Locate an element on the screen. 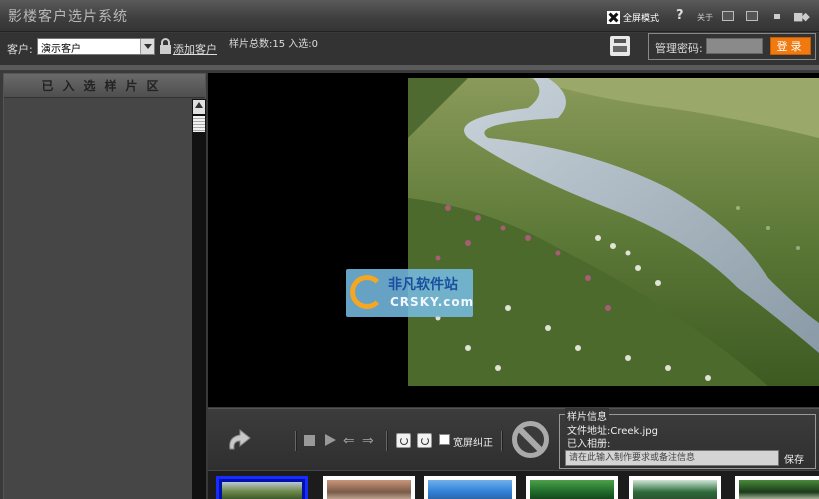  client-select-value: 演示客户 is located at coordinates (61, 49).